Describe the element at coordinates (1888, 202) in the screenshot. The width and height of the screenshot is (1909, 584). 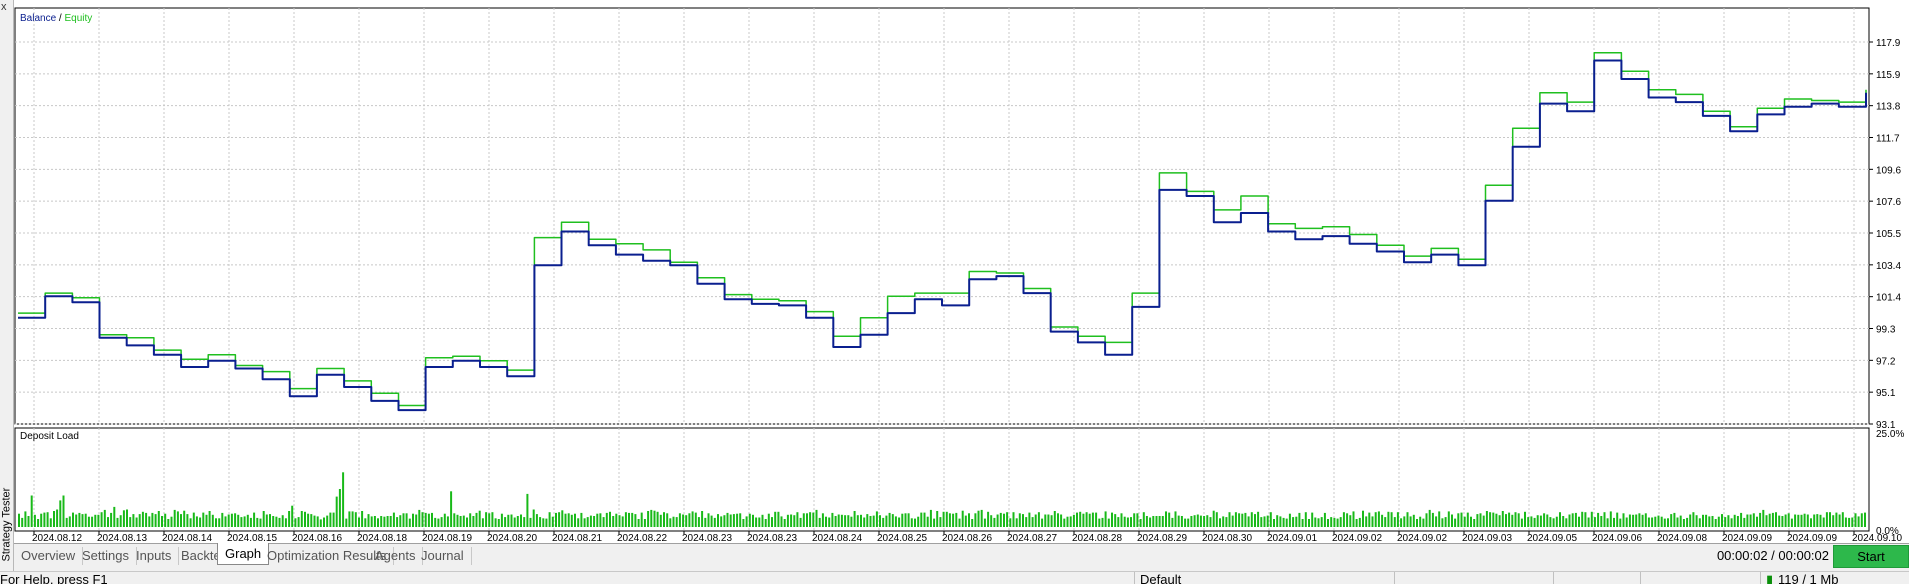
I see `y-tick-label: 107.6` at that location.